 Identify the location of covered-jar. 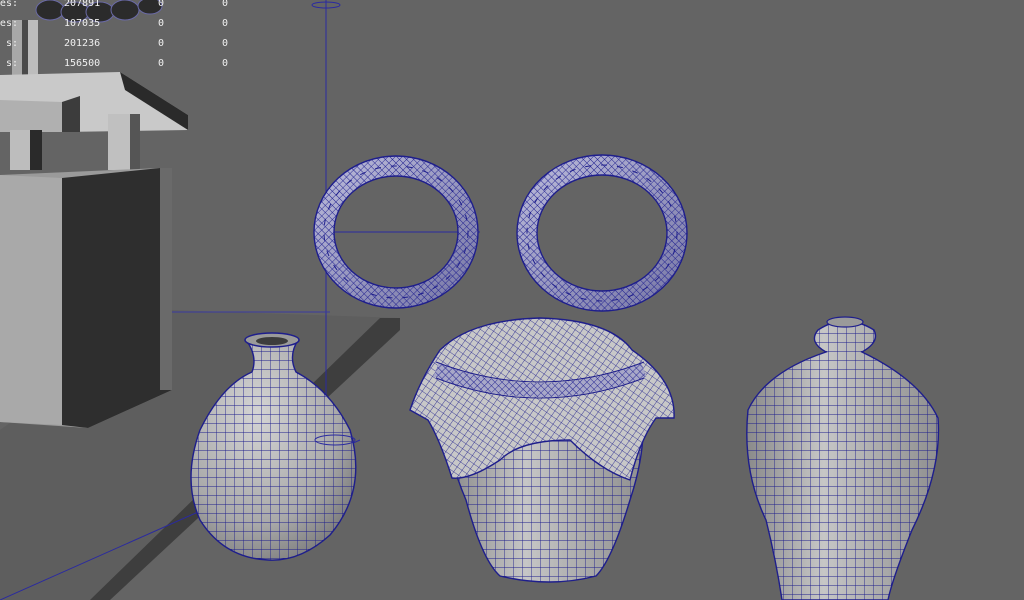
(542, 450).